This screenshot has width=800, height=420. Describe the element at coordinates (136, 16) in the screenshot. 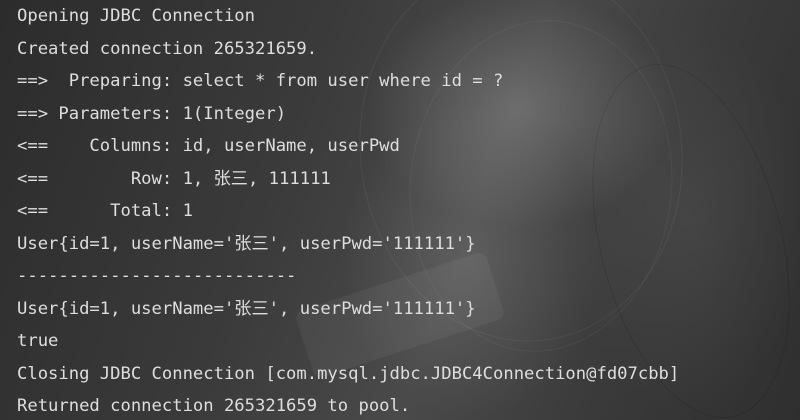

I see `log-line-opening-connection: Opening JDBC Connection` at that location.